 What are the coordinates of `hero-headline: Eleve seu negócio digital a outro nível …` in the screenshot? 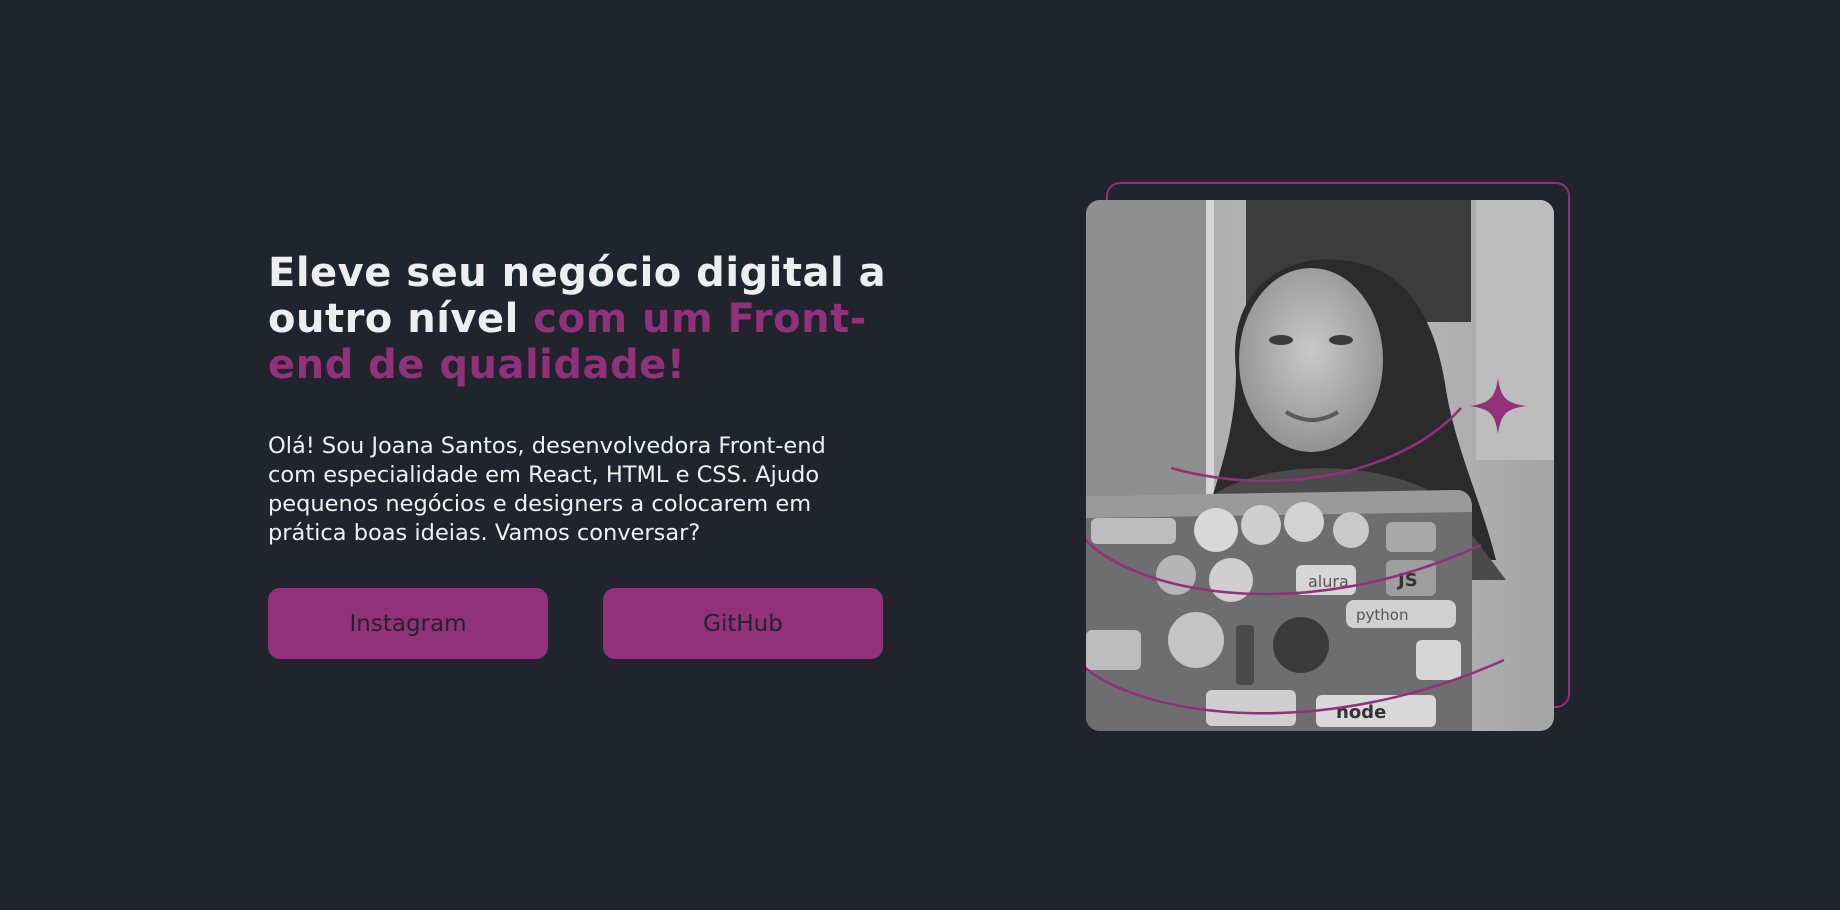 It's located at (588, 319).